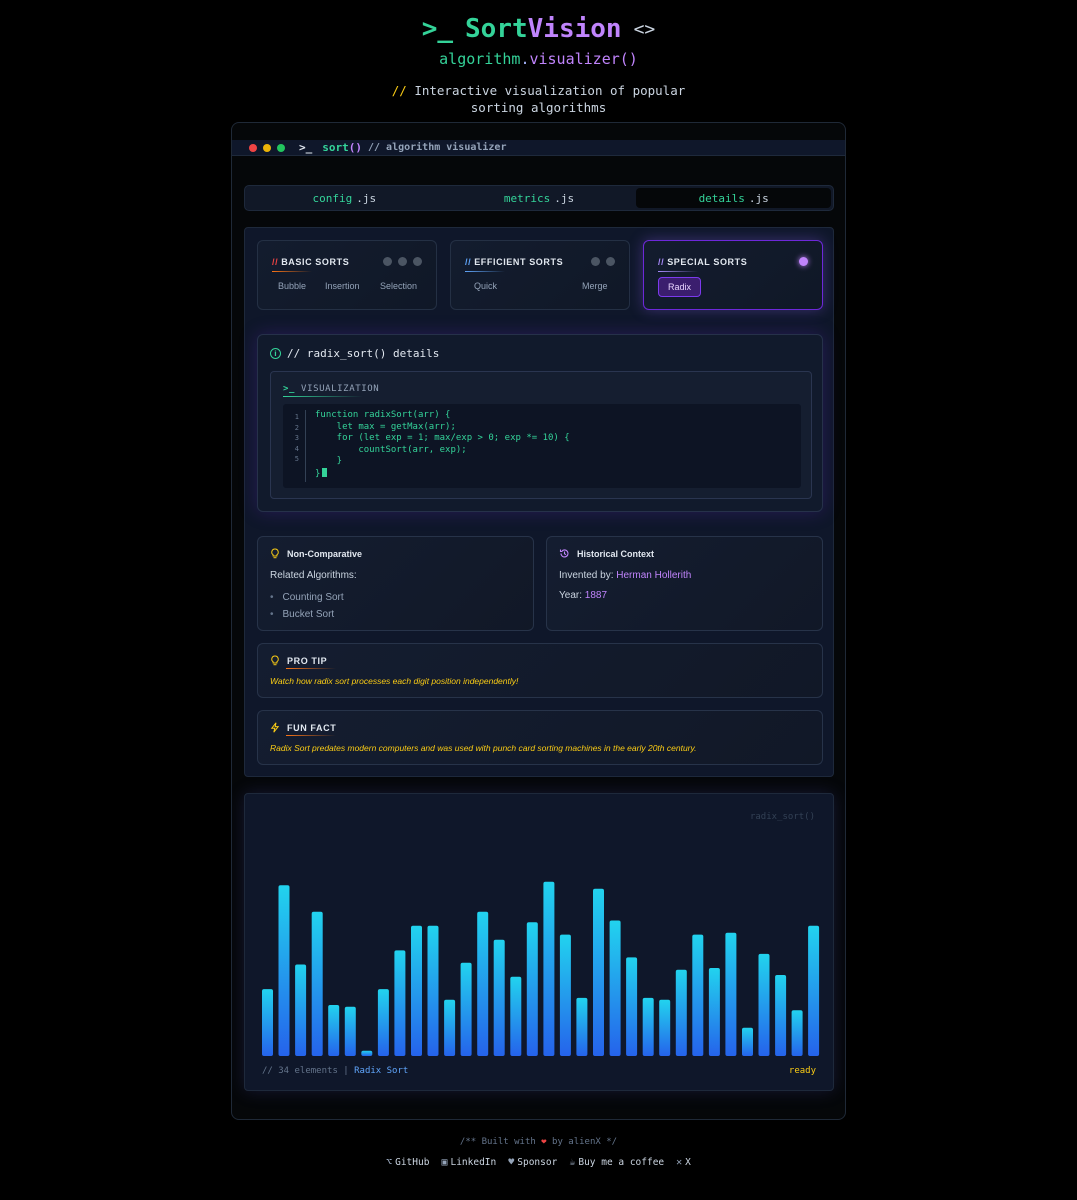  Describe the element at coordinates (527, 198) in the screenshot. I see `tab-metrics-name: metrics` at that location.